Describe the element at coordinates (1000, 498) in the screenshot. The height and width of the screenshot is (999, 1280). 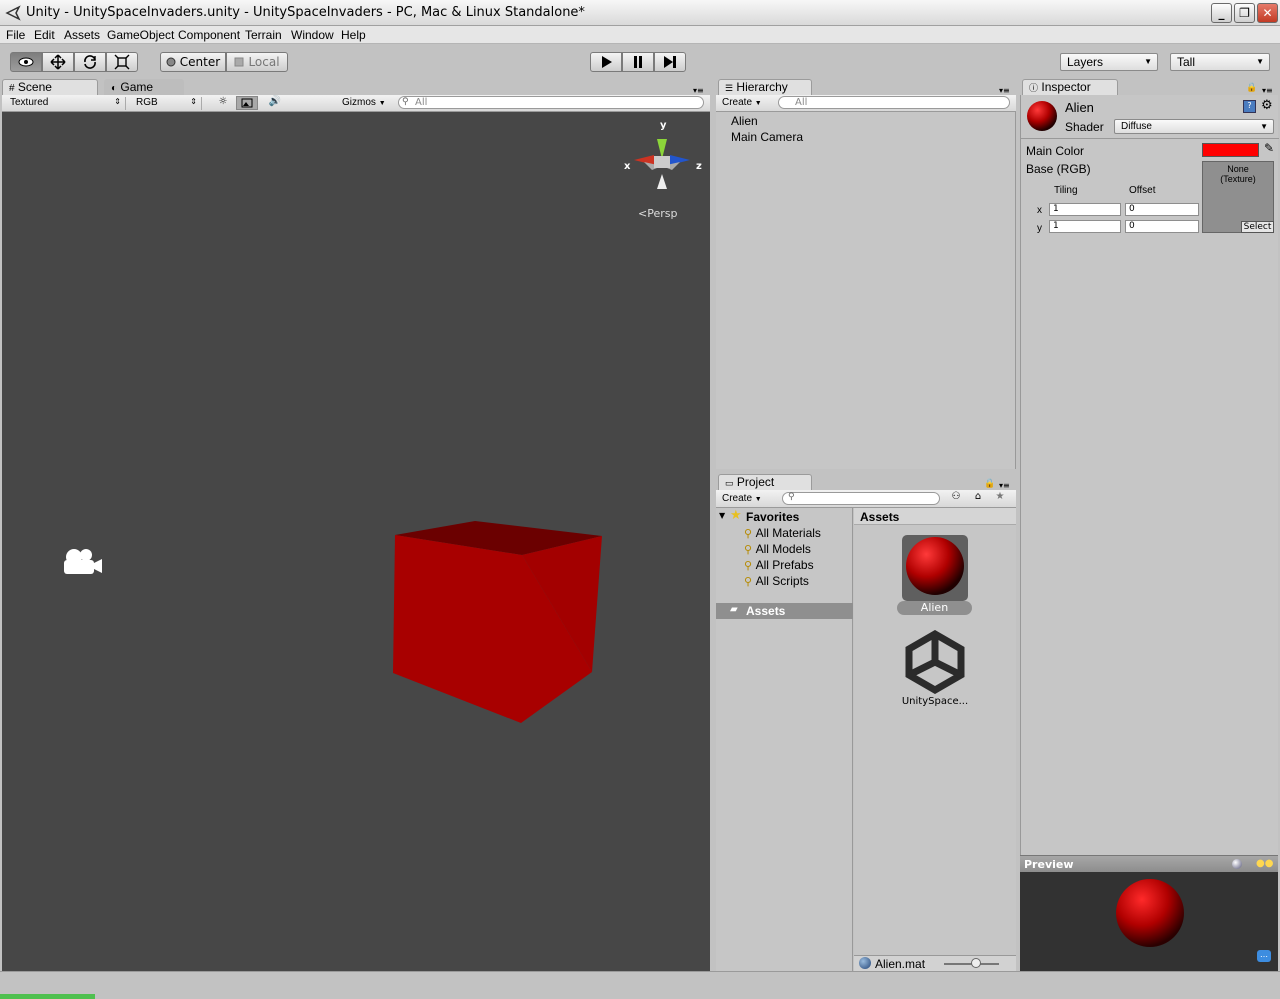
I see `star-icon: ★` at that location.